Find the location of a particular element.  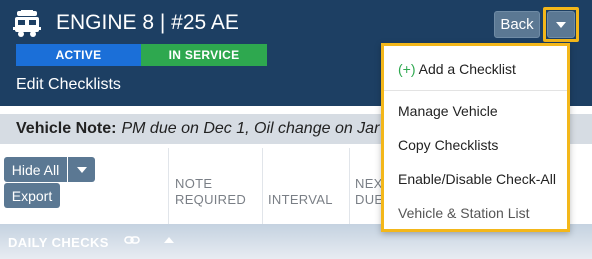

dropdown-button-highlight is located at coordinates (561, 24).